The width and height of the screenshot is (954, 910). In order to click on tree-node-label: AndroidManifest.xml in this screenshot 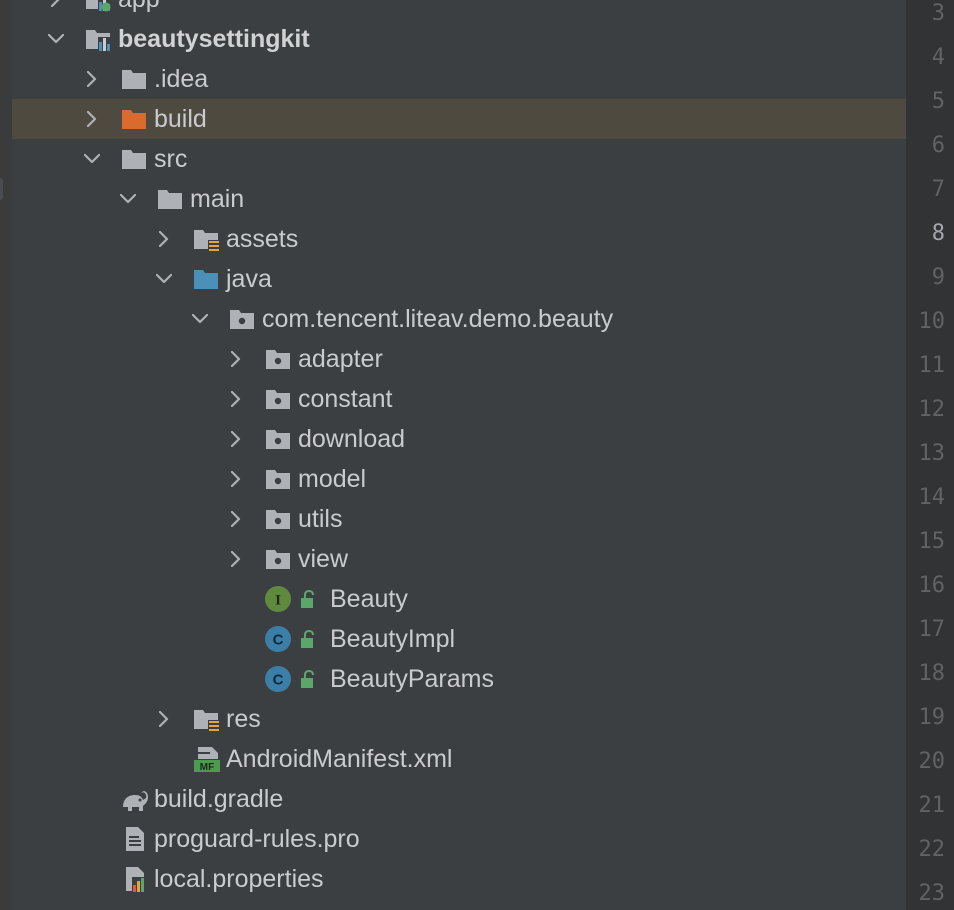, I will do `click(339, 759)`.